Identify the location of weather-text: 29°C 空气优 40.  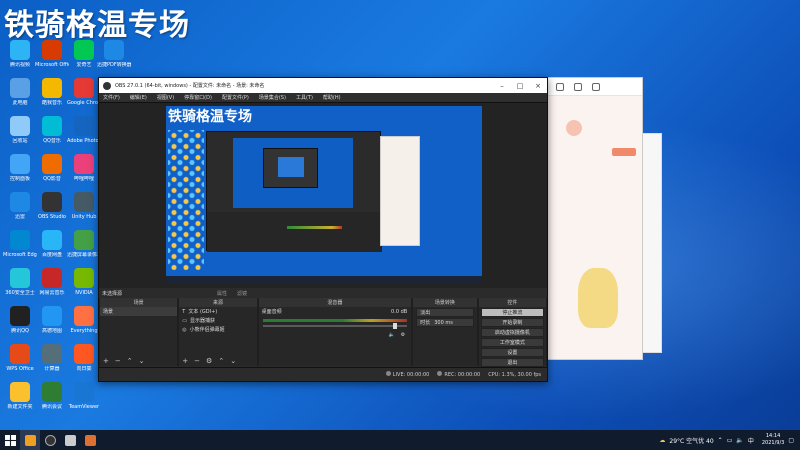
(691, 440).